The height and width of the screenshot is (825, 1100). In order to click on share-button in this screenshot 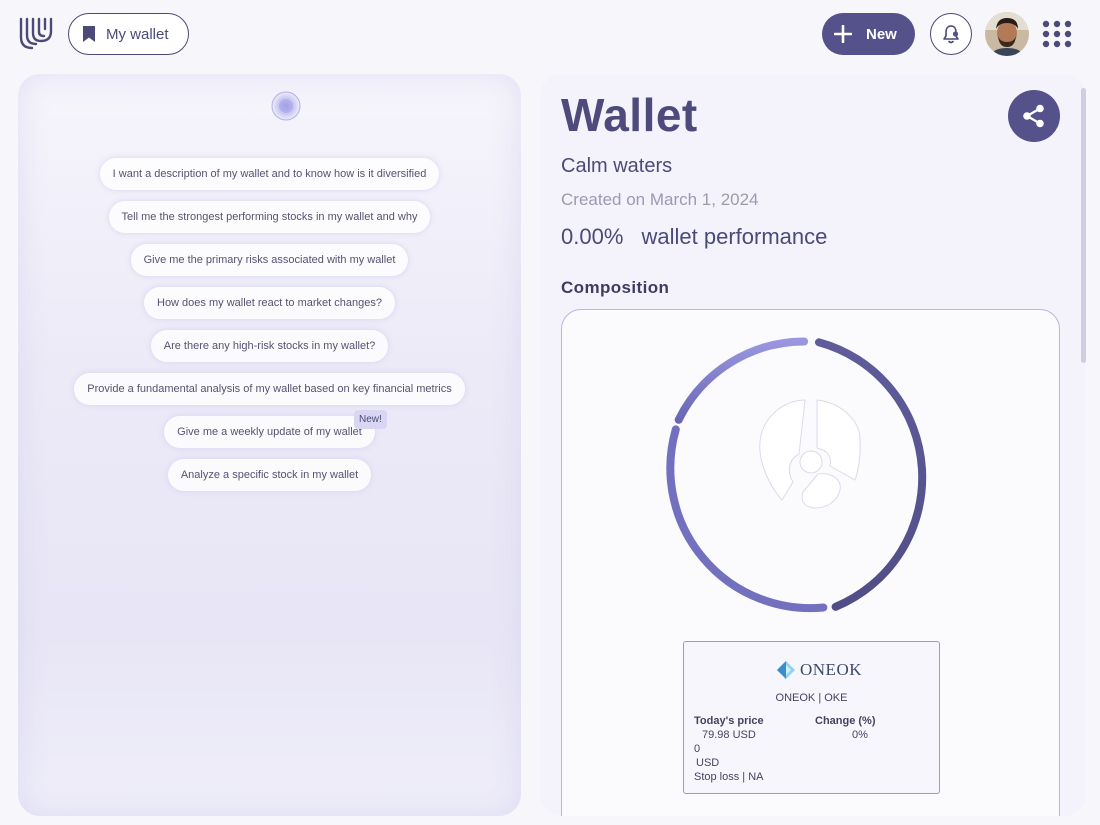, I will do `click(1034, 116)`.